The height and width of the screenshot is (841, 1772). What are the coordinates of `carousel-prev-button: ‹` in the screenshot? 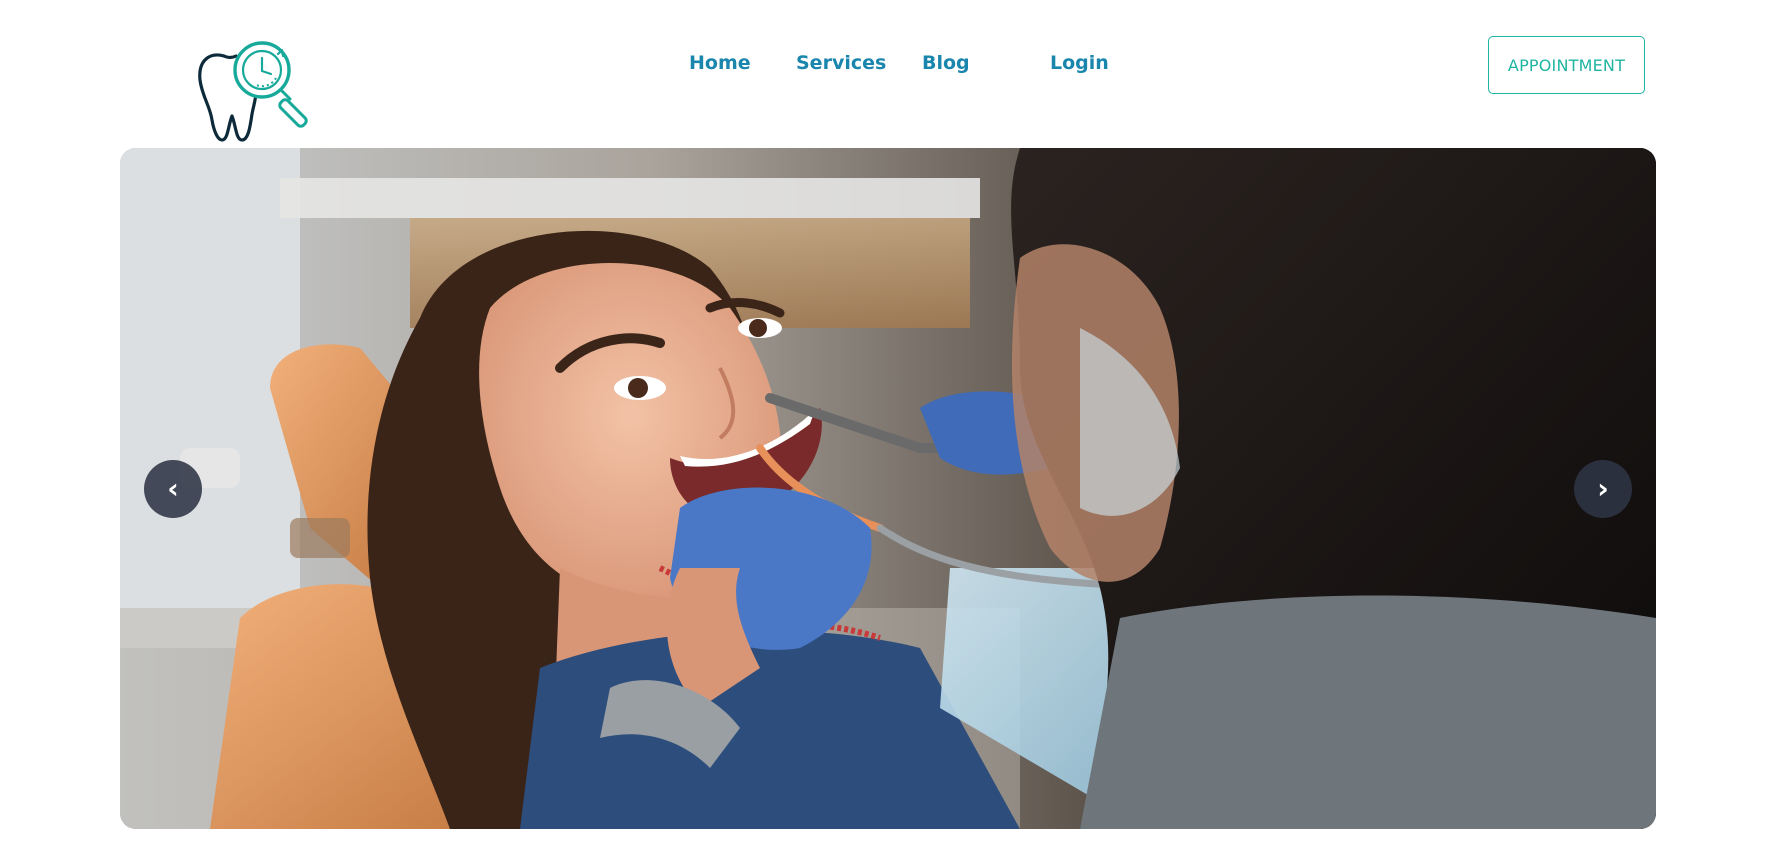 It's located at (173, 489).